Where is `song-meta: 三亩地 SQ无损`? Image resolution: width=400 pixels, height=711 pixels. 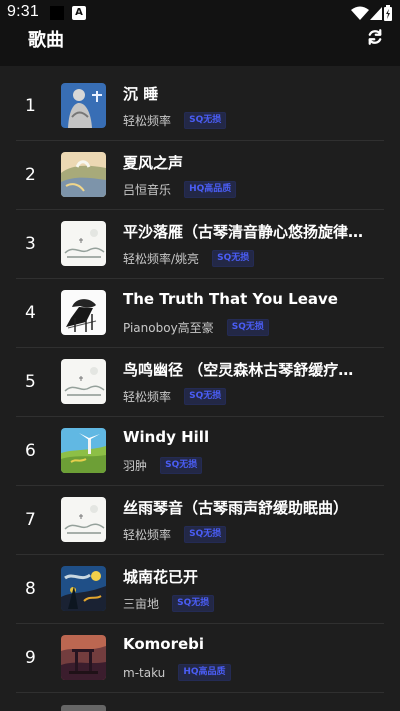 song-meta: 三亩地 SQ无损 is located at coordinates (169, 602).